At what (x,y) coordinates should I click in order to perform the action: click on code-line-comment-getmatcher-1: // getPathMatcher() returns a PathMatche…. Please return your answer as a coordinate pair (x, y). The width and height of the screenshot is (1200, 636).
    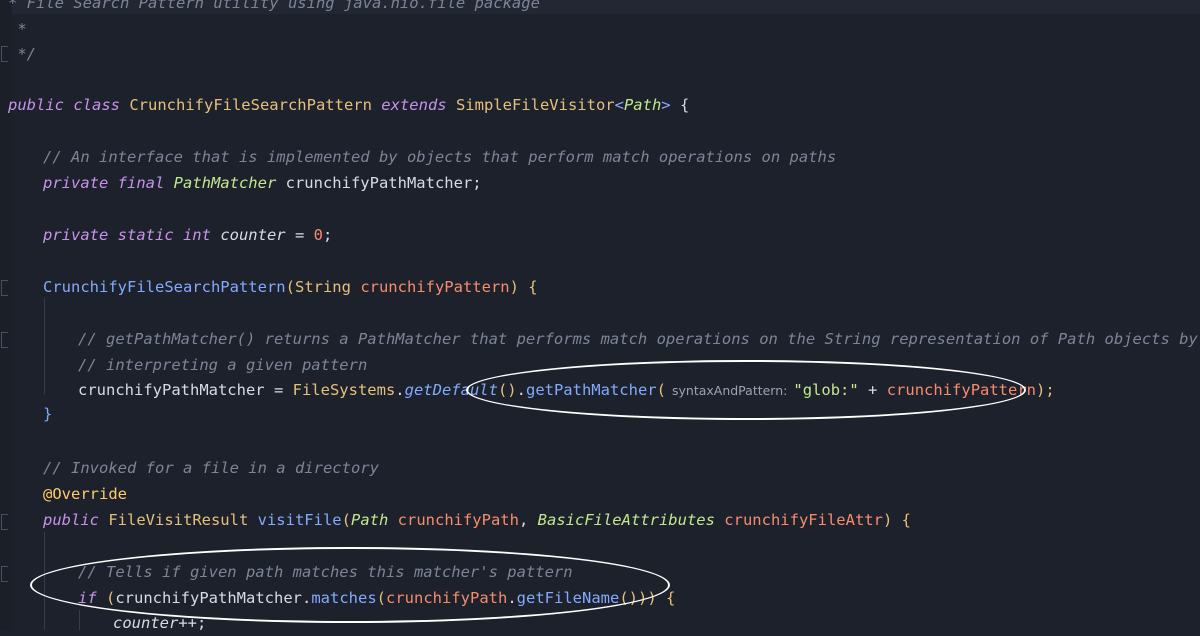
    Looking at the image, I should click on (600, 339).